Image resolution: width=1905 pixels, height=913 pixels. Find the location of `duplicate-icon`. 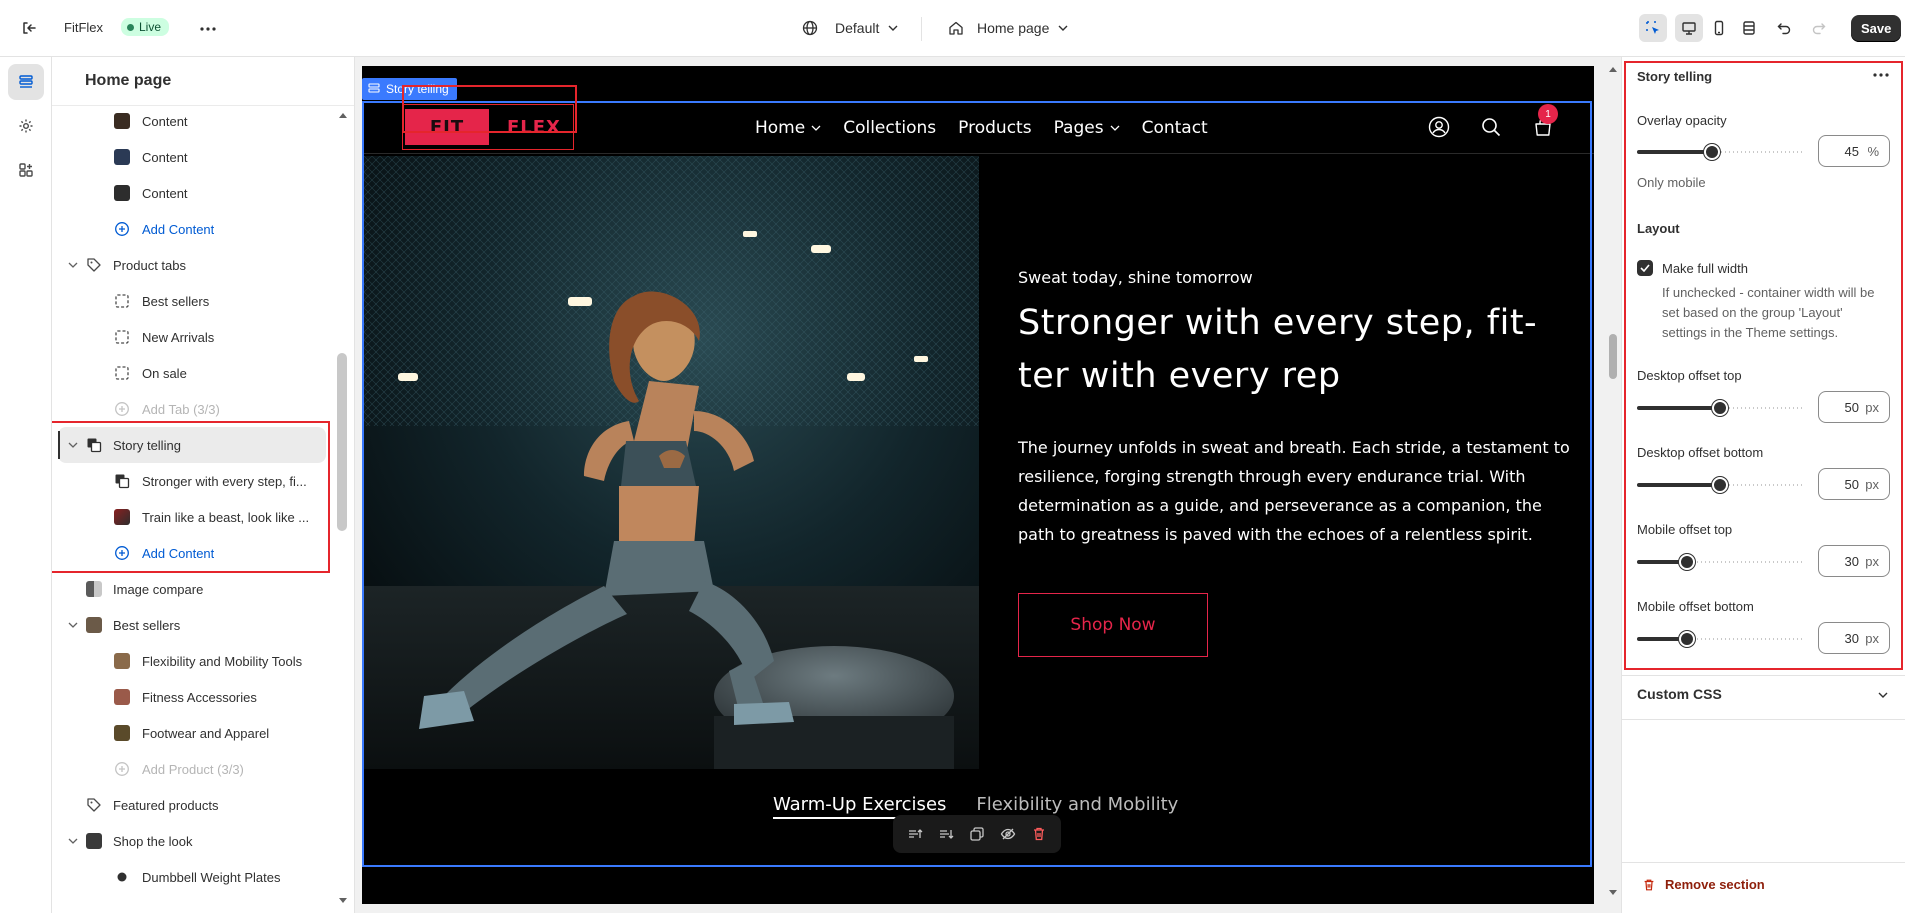

duplicate-icon is located at coordinates (977, 834).